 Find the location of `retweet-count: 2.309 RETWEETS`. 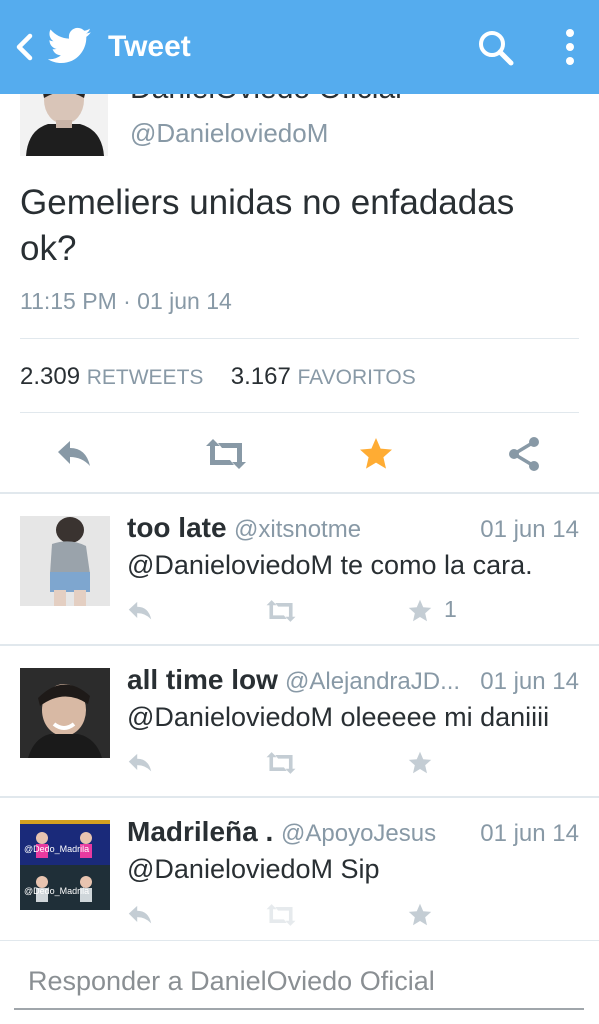

retweet-count: 2.309 RETWEETS is located at coordinates (111, 376).